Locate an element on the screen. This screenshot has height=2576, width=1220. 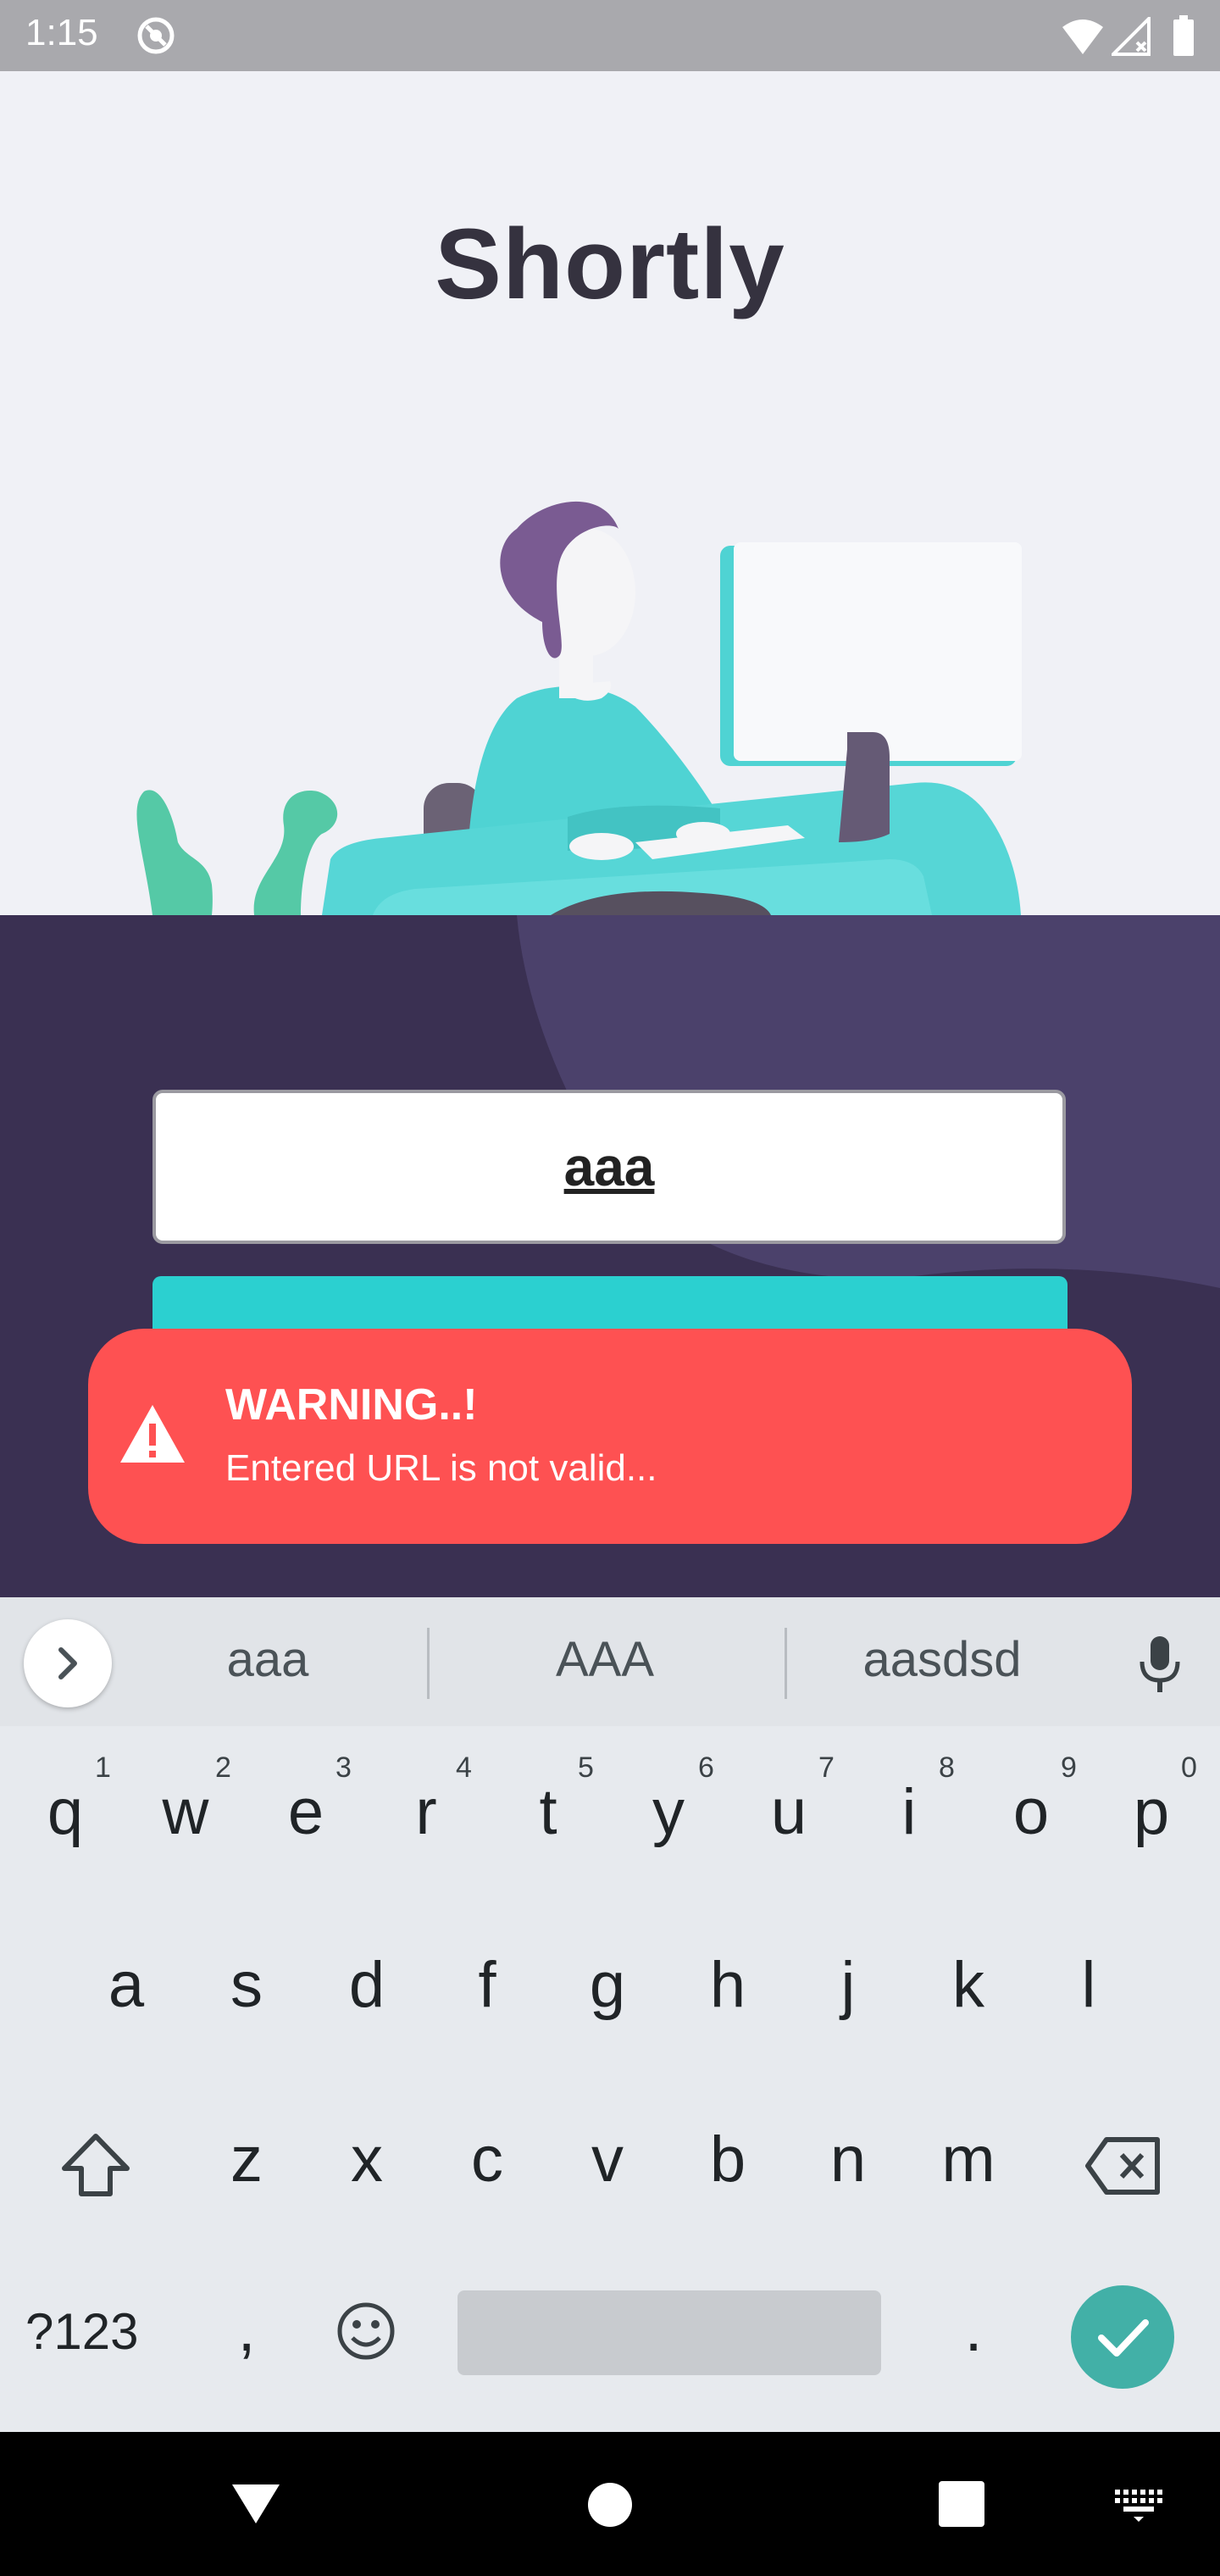
url-input-value: aaa is located at coordinates (609, 1166).